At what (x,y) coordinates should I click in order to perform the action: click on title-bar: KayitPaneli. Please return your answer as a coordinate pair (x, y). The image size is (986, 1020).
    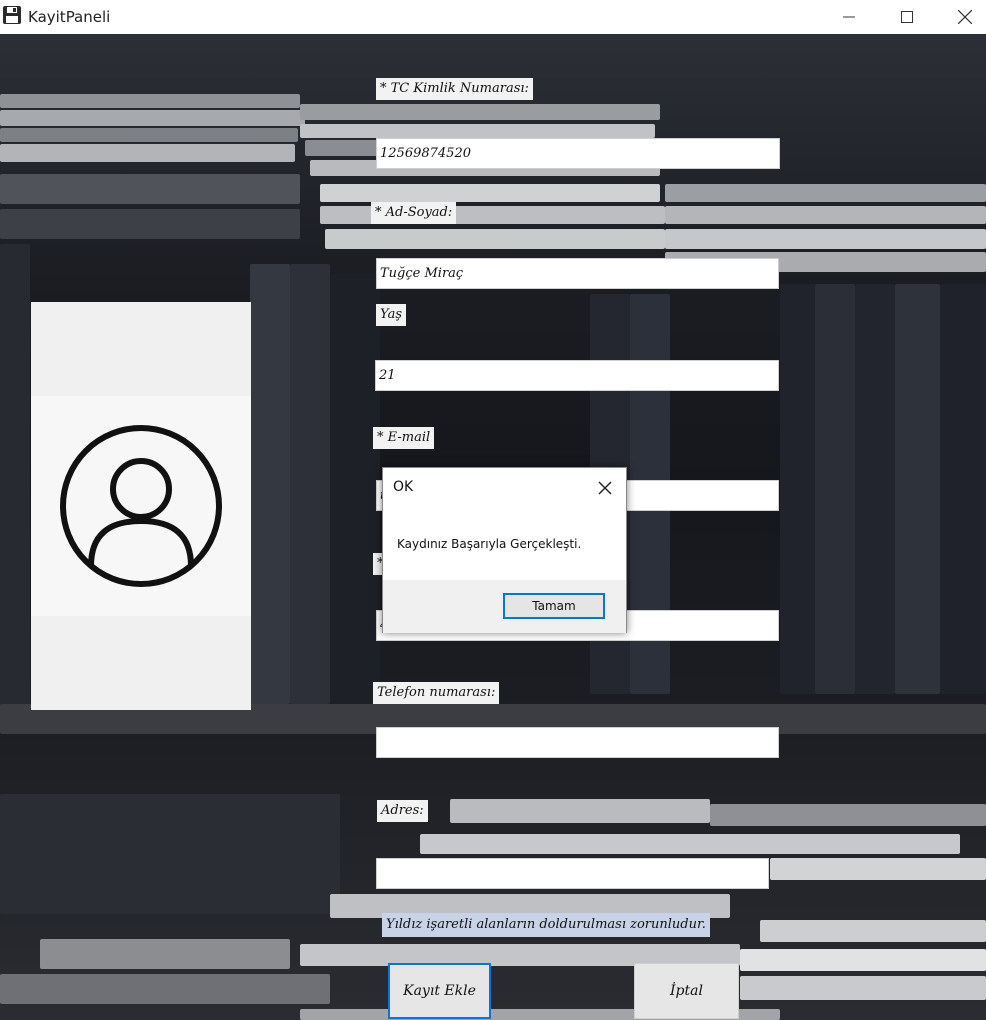
    Looking at the image, I should click on (493, 17).